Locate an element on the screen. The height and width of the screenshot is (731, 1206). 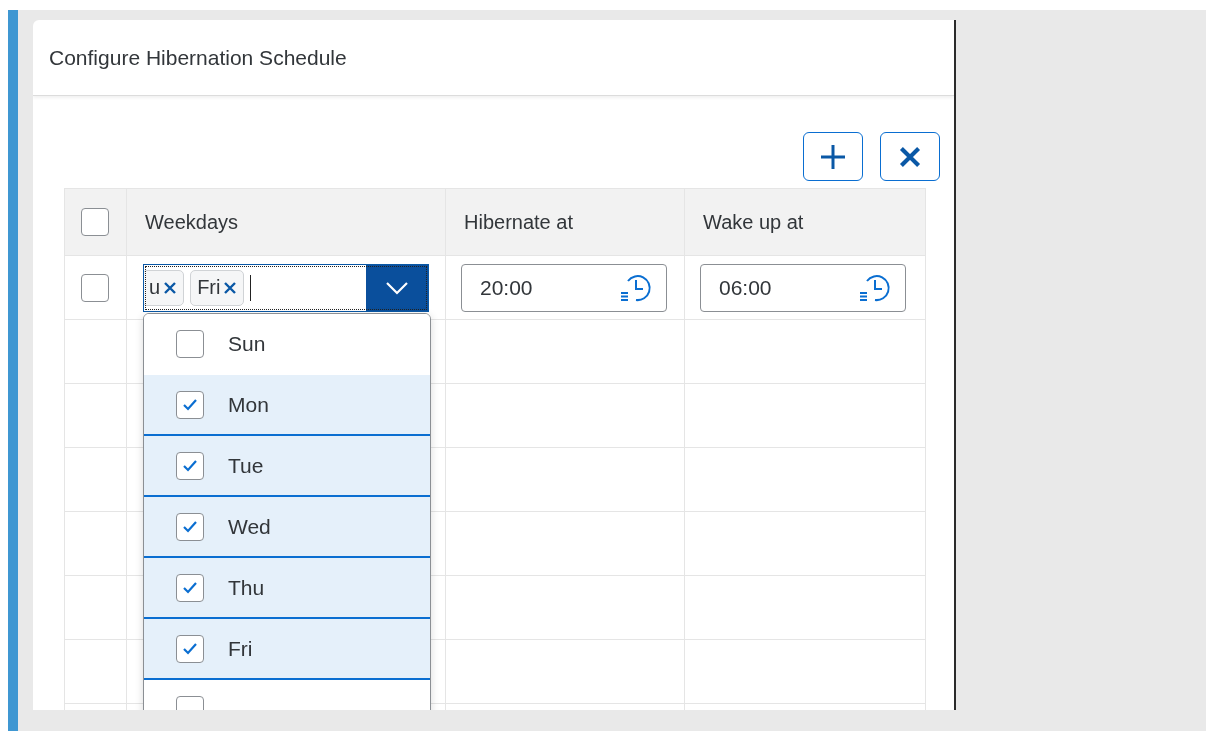
column-title: Weekdays is located at coordinates (191, 222).